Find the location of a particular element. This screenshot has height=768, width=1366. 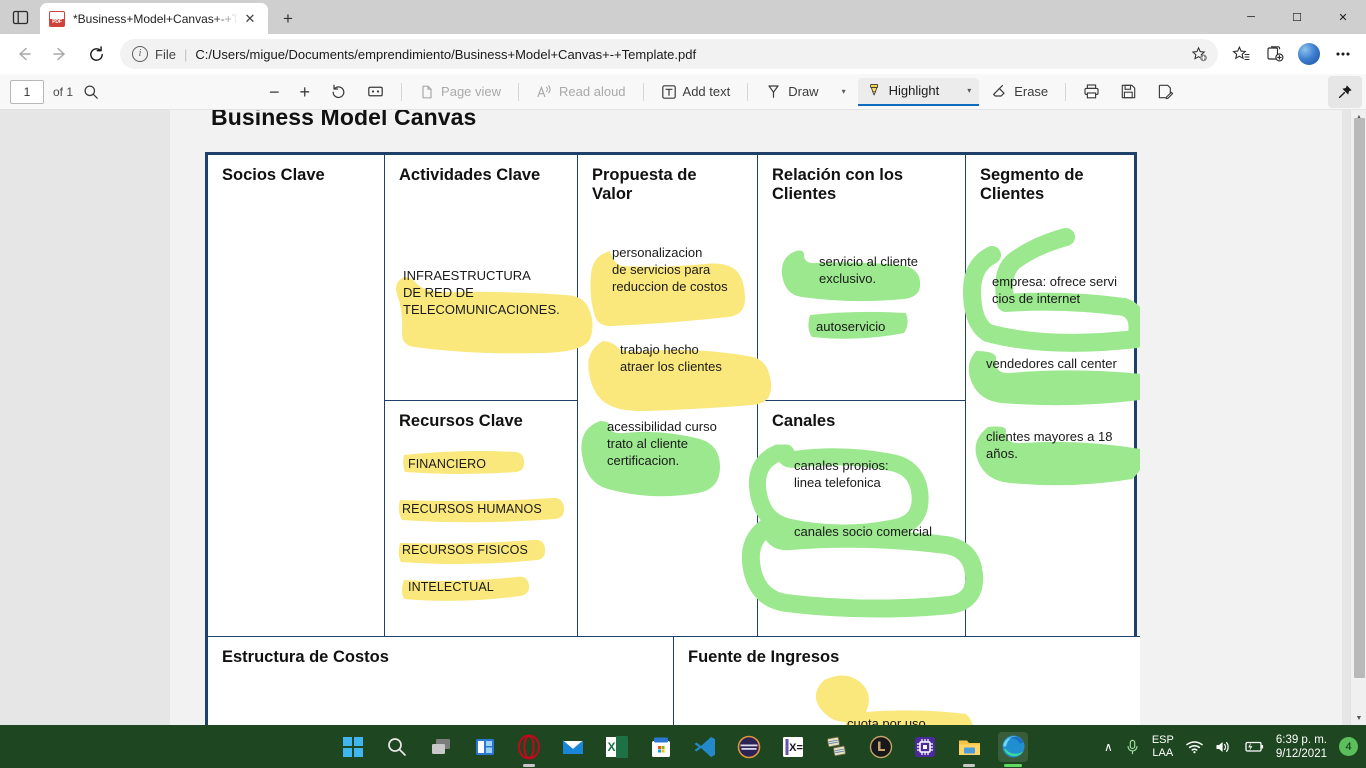

profile-button is located at coordinates (1309, 54).